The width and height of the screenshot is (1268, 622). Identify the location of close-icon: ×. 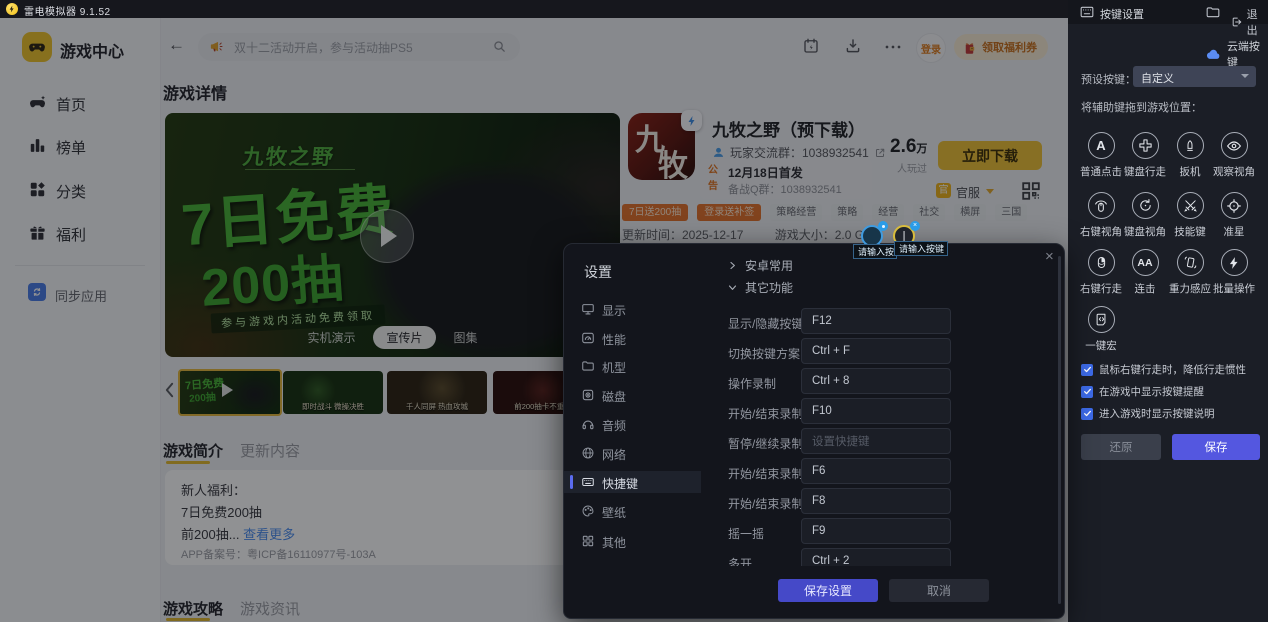
(1049, 256).